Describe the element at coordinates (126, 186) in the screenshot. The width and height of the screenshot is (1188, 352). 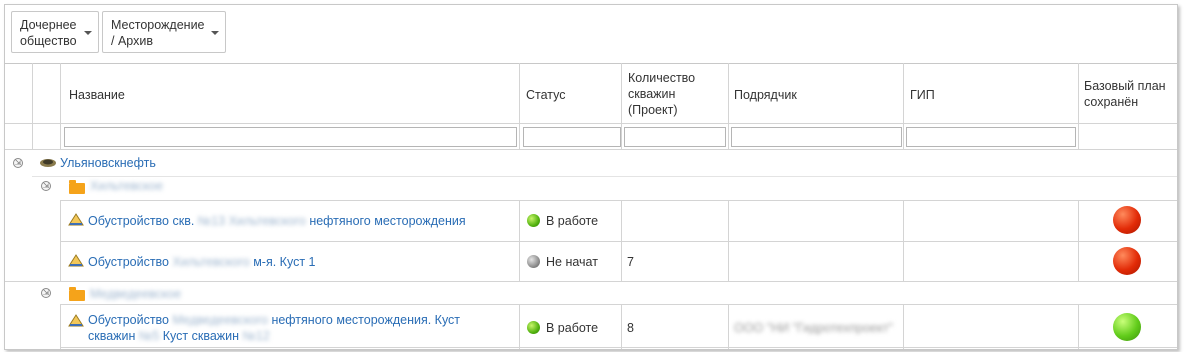
I see `tree-group-label: Хильтевское` at that location.